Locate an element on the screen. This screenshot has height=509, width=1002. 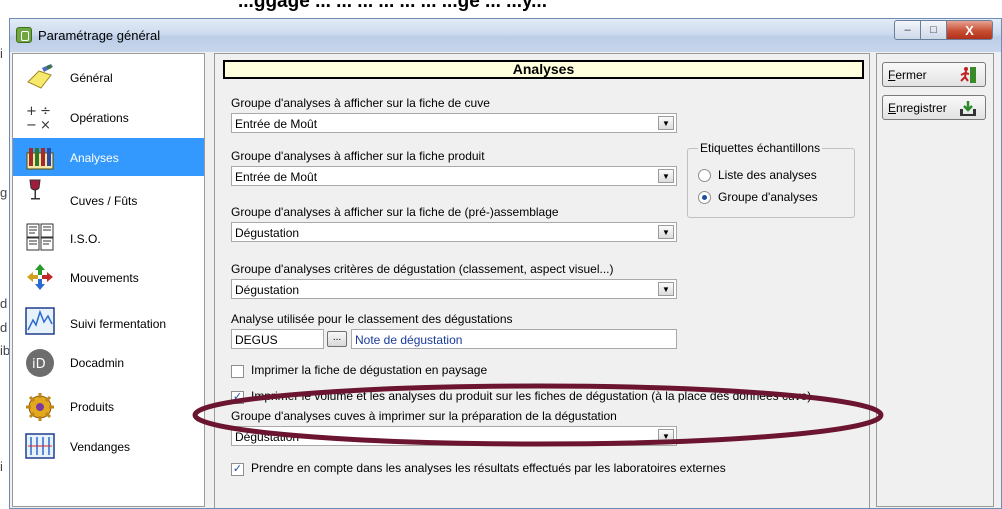
vendanges-chart-icon is located at coordinates (40, 446).